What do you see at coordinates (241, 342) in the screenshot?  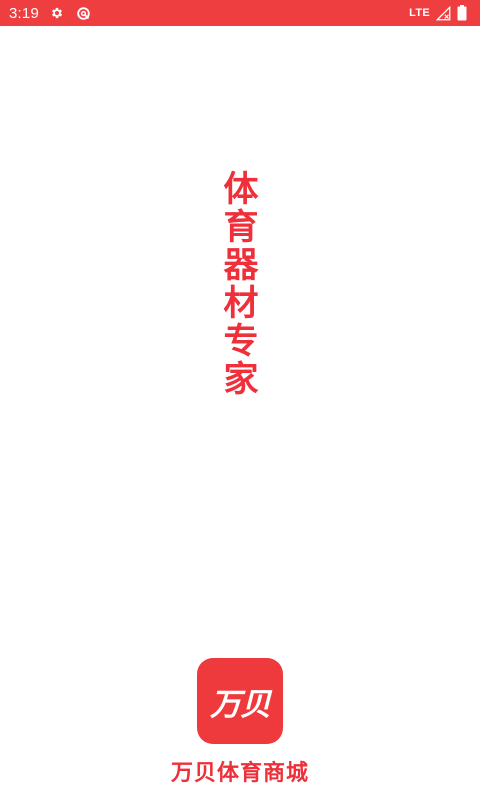 I see `slogan-char: 专` at bounding box center [241, 342].